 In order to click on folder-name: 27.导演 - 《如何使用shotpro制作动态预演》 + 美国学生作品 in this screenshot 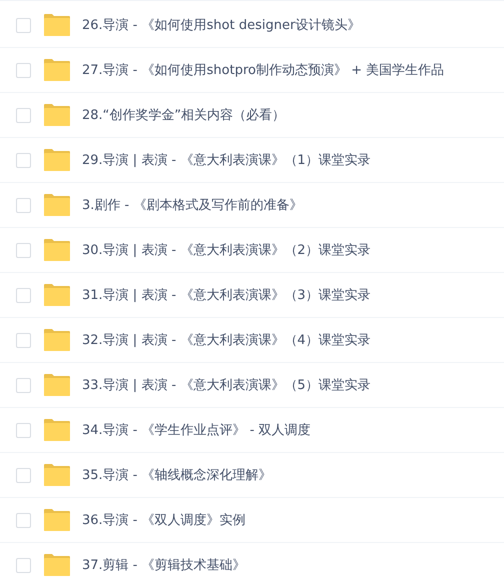, I will do `click(263, 70)`.